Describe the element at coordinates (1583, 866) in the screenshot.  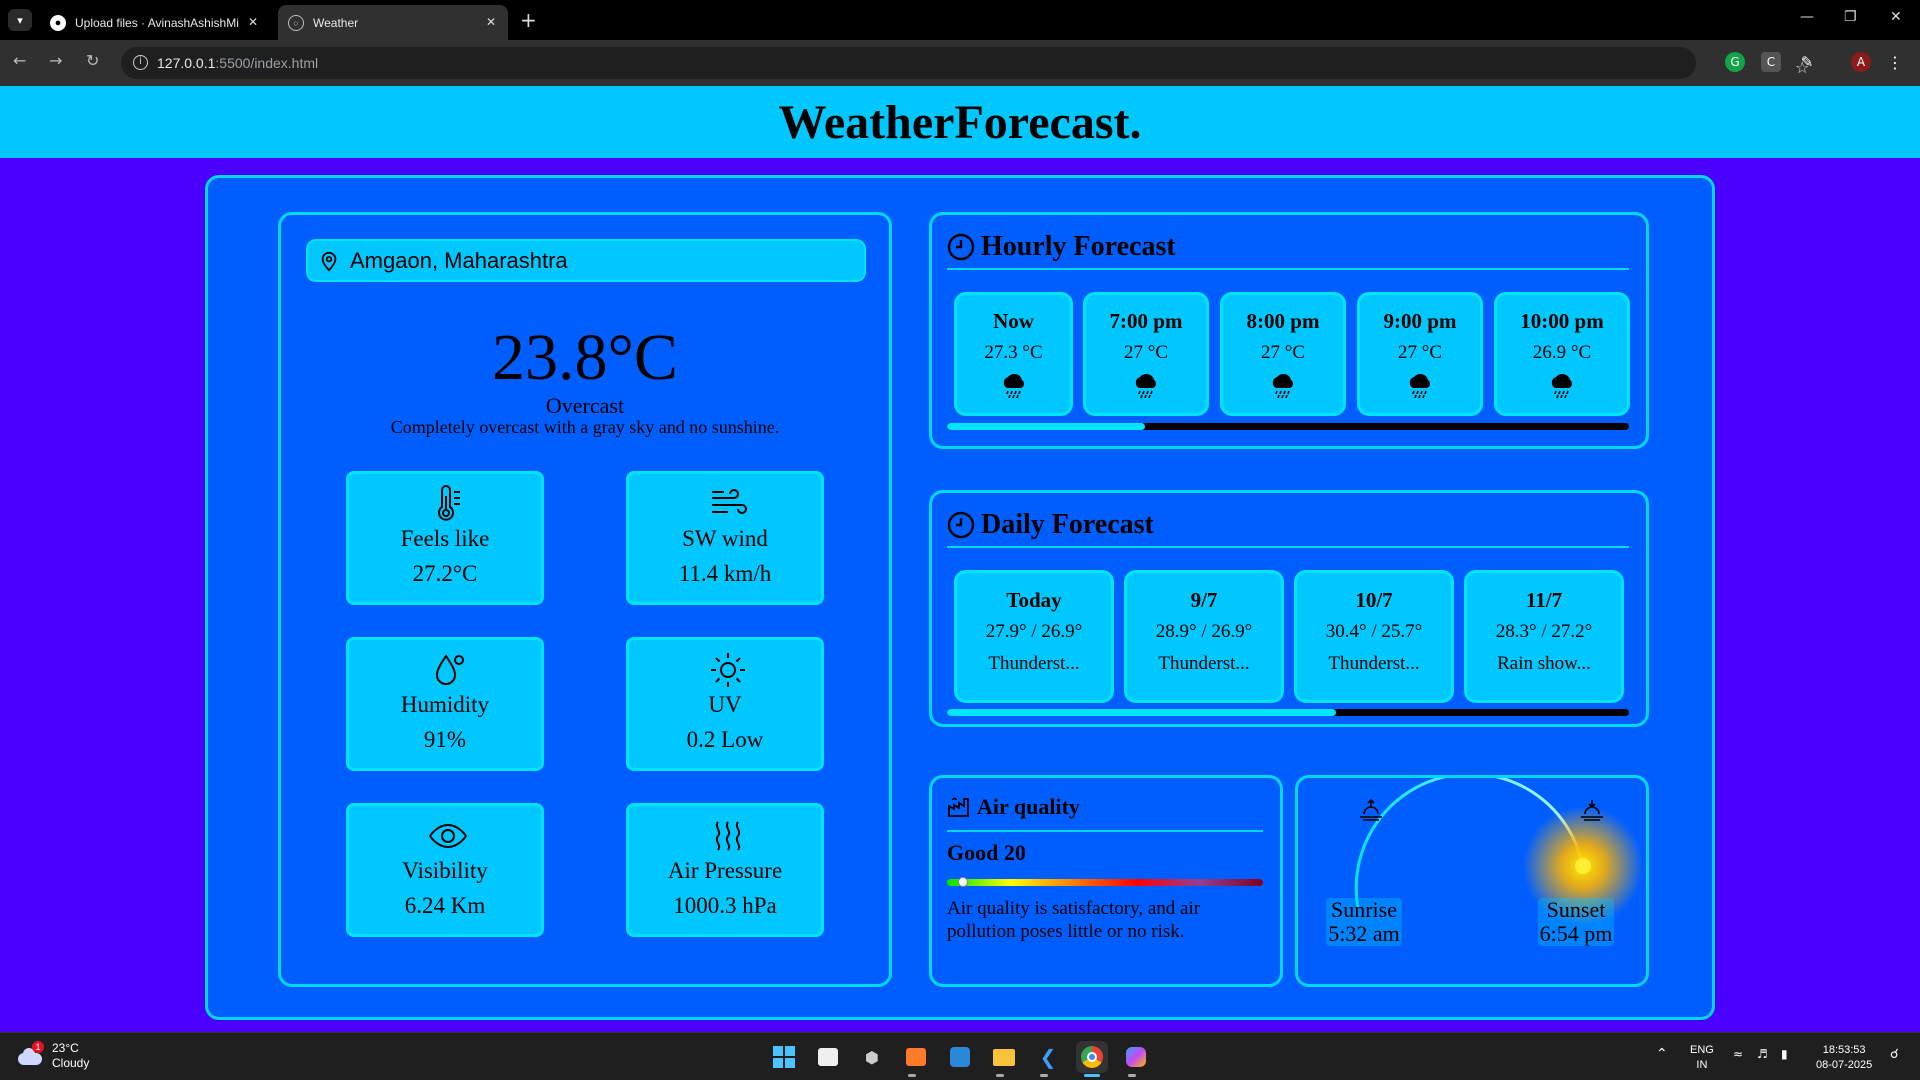
I see `sun-icon` at that location.